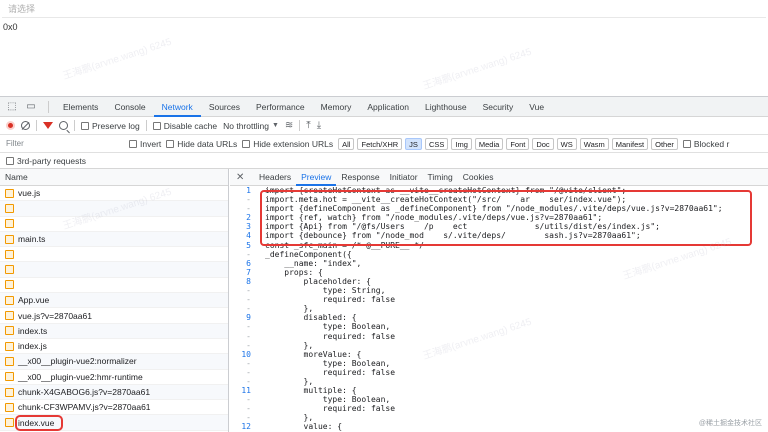 The height and width of the screenshot is (432, 768). What do you see at coordinates (63, 125) in the screenshot?
I see `search-icon` at bounding box center [63, 125].